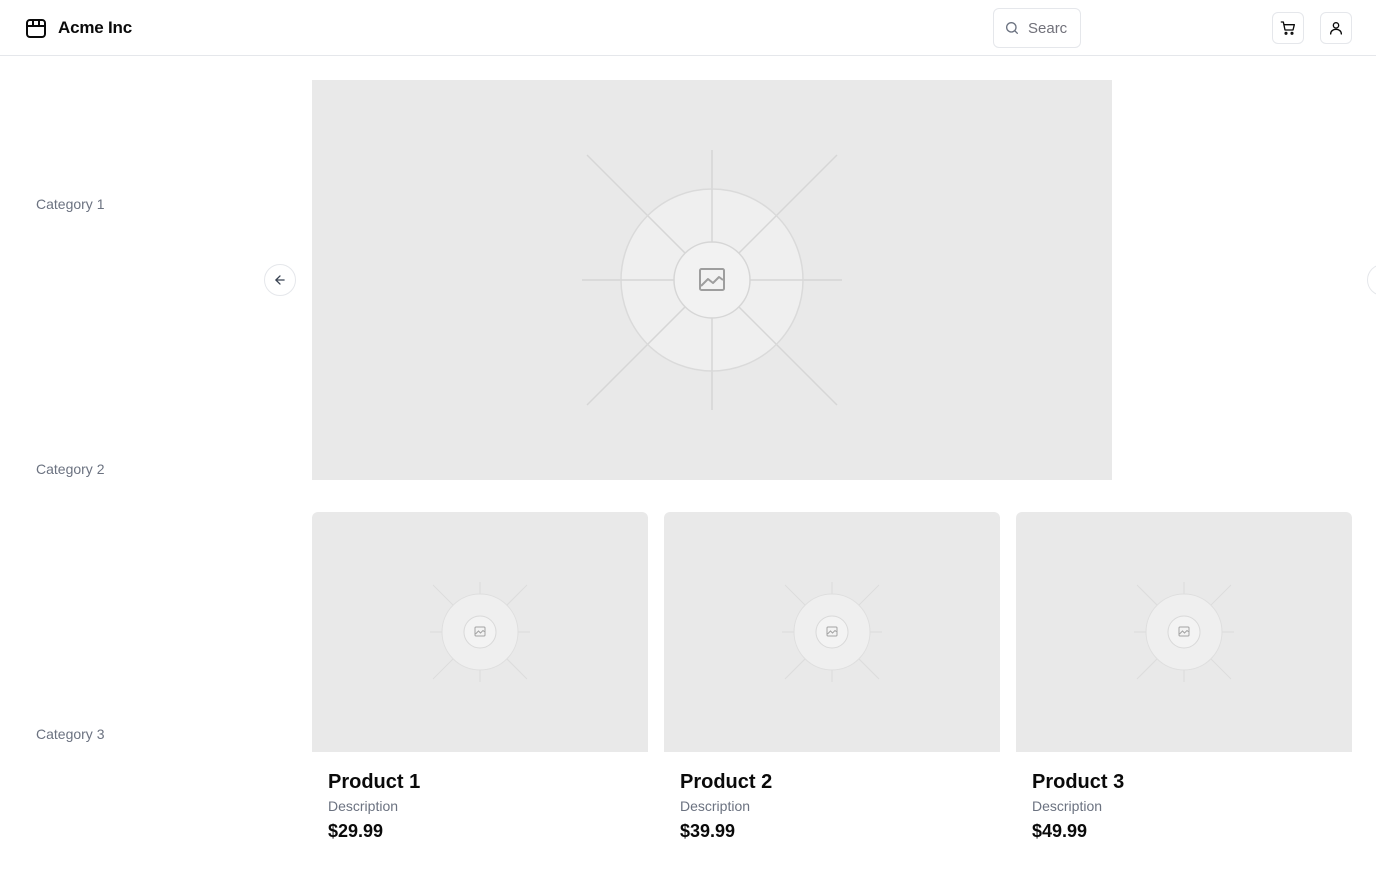  I want to click on product-price: $49.99, so click(1060, 831).